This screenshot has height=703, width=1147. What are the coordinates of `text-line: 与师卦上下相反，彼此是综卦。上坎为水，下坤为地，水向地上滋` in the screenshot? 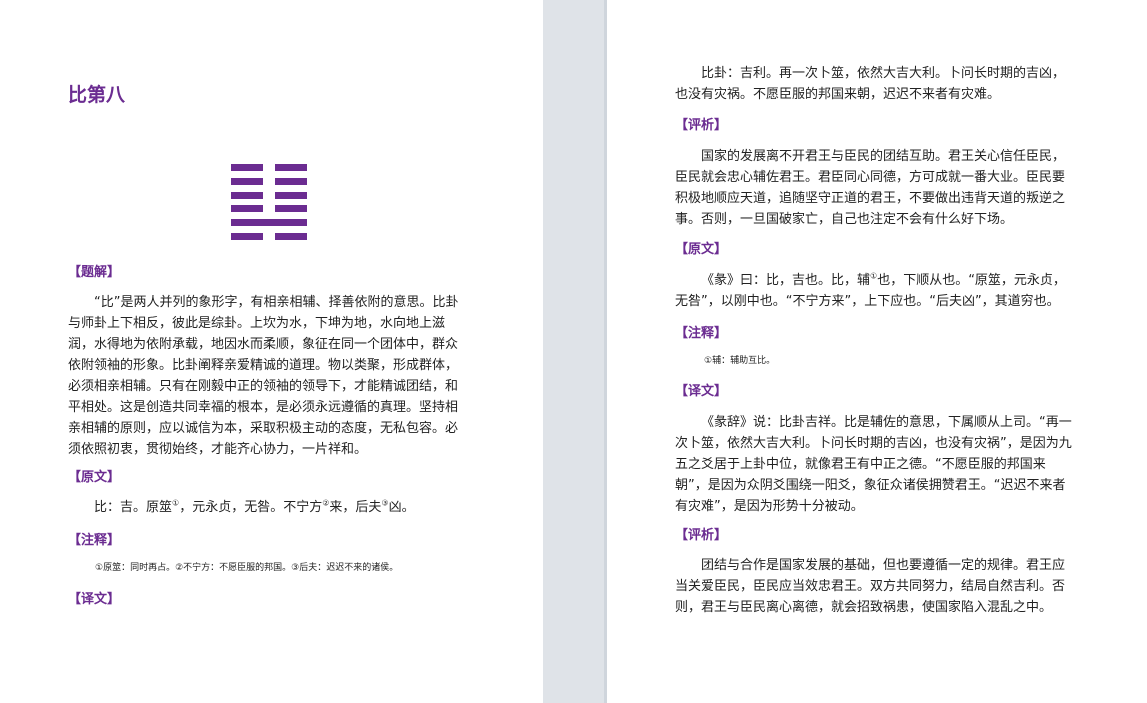 It's located at (257, 323).